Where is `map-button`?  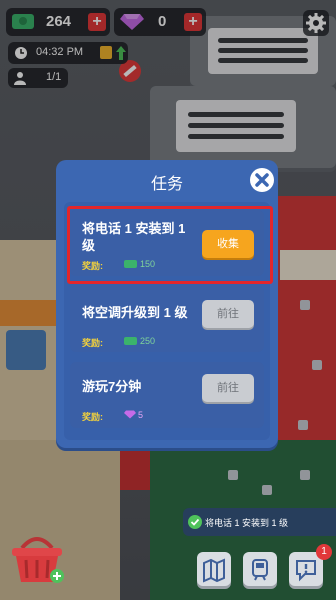 map-button is located at coordinates (214, 569).